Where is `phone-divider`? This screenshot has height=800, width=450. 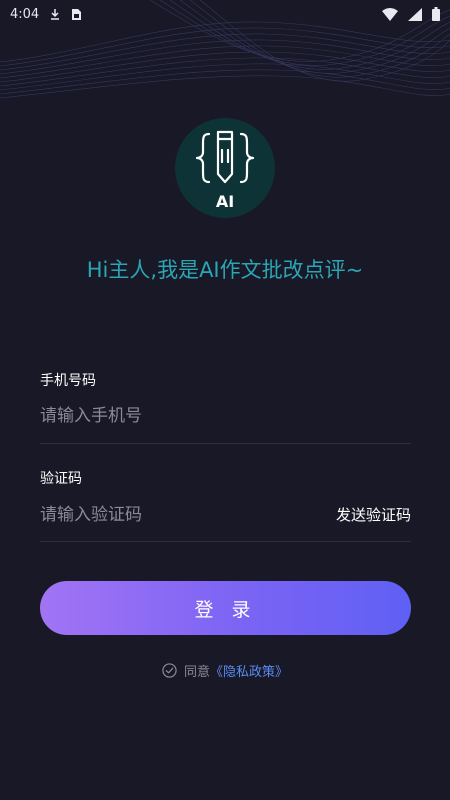 phone-divider is located at coordinates (225, 443).